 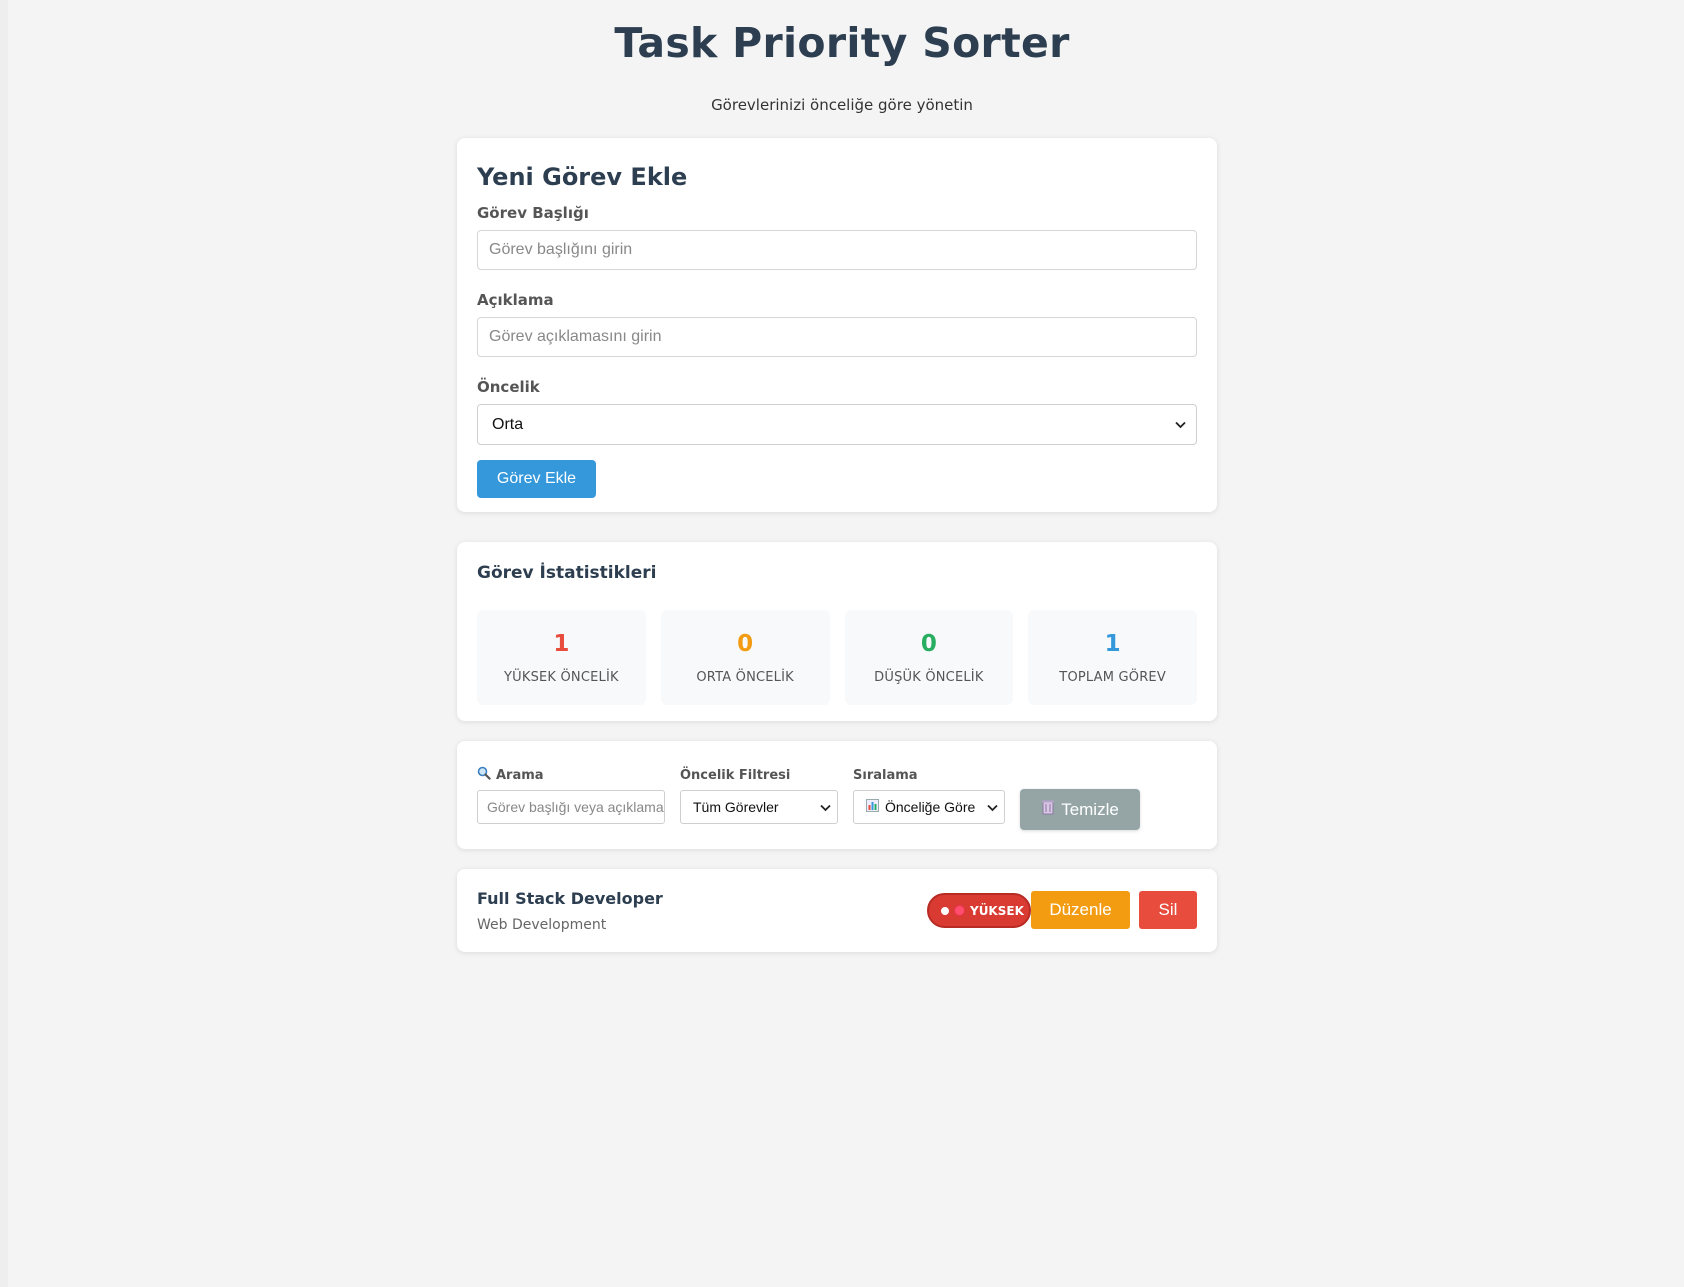 What do you see at coordinates (745, 657) in the screenshot?
I see `stat-medium-priority: 0 ORTA ÖNCELİK` at bounding box center [745, 657].